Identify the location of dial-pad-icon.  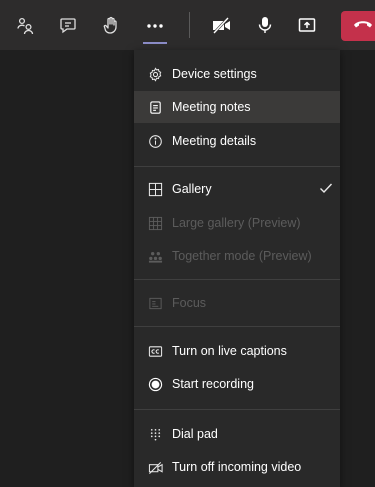
(155, 434).